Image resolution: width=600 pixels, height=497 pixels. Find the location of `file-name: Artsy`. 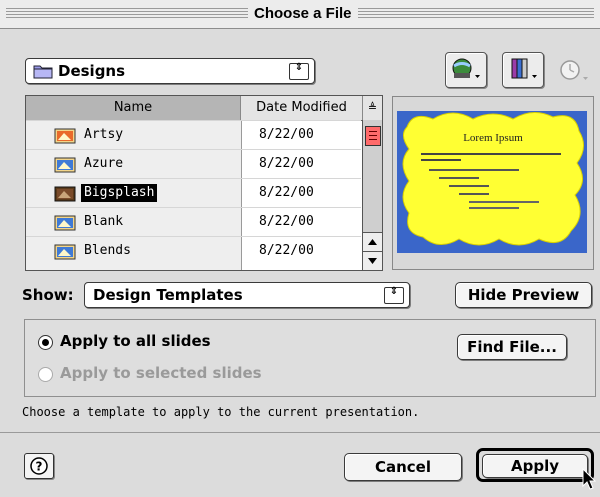

file-name: Artsy is located at coordinates (104, 134).